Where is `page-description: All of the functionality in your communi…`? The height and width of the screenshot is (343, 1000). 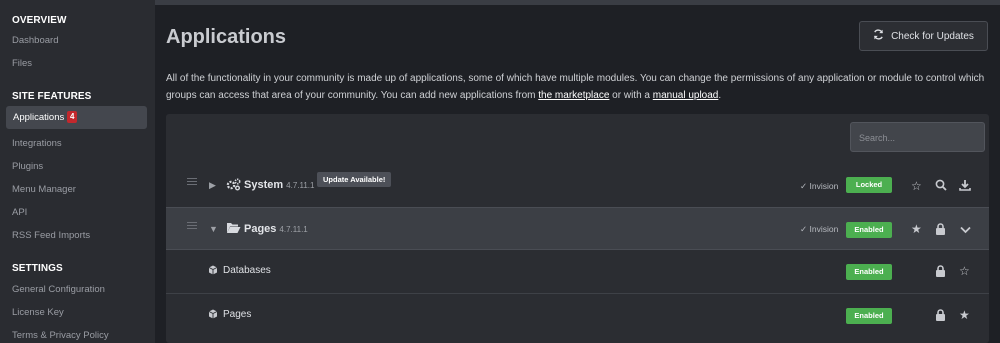
page-description: All of the functionality in your communi… is located at coordinates (575, 87).